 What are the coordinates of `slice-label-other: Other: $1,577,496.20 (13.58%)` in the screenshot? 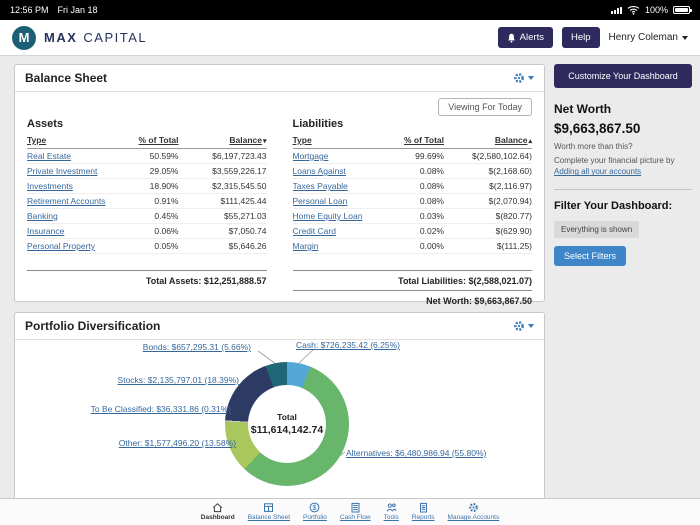 It's located at (177, 443).